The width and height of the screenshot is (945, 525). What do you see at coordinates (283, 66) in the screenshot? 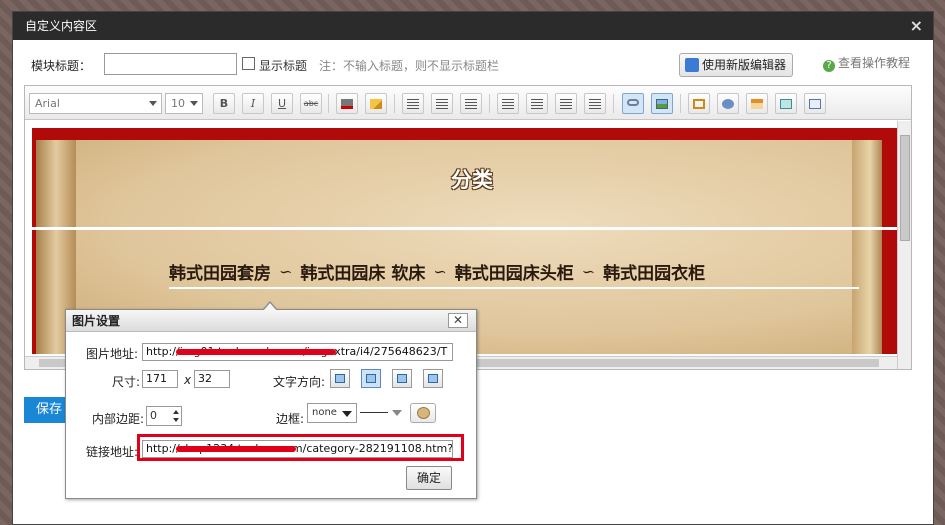
I see `show-title-label: 显示标题` at bounding box center [283, 66].